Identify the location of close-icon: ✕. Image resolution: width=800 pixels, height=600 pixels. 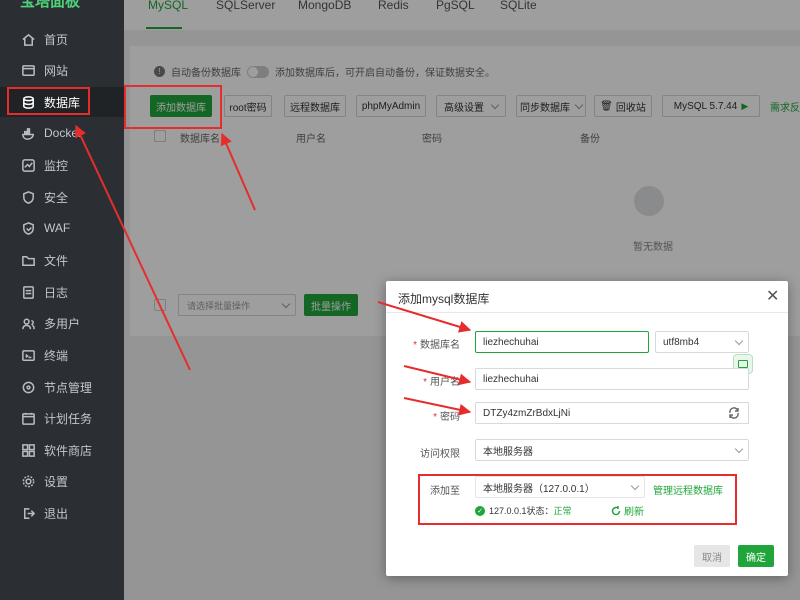
(772, 297).